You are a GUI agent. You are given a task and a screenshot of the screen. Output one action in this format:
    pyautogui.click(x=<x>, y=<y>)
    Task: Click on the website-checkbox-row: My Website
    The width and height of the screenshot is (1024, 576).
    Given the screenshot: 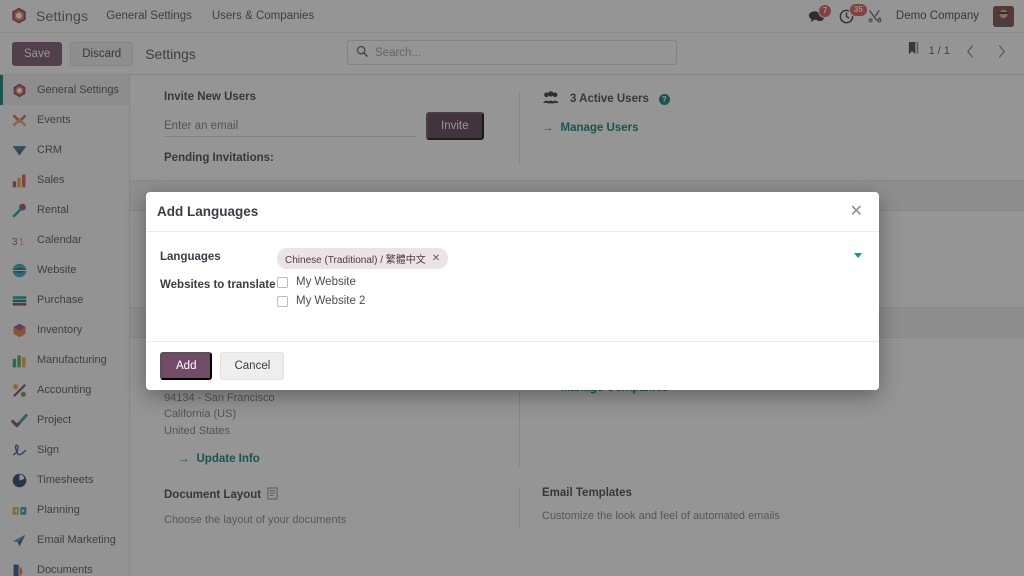 What is the action you would take?
    pyautogui.click(x=571, y=282)
    